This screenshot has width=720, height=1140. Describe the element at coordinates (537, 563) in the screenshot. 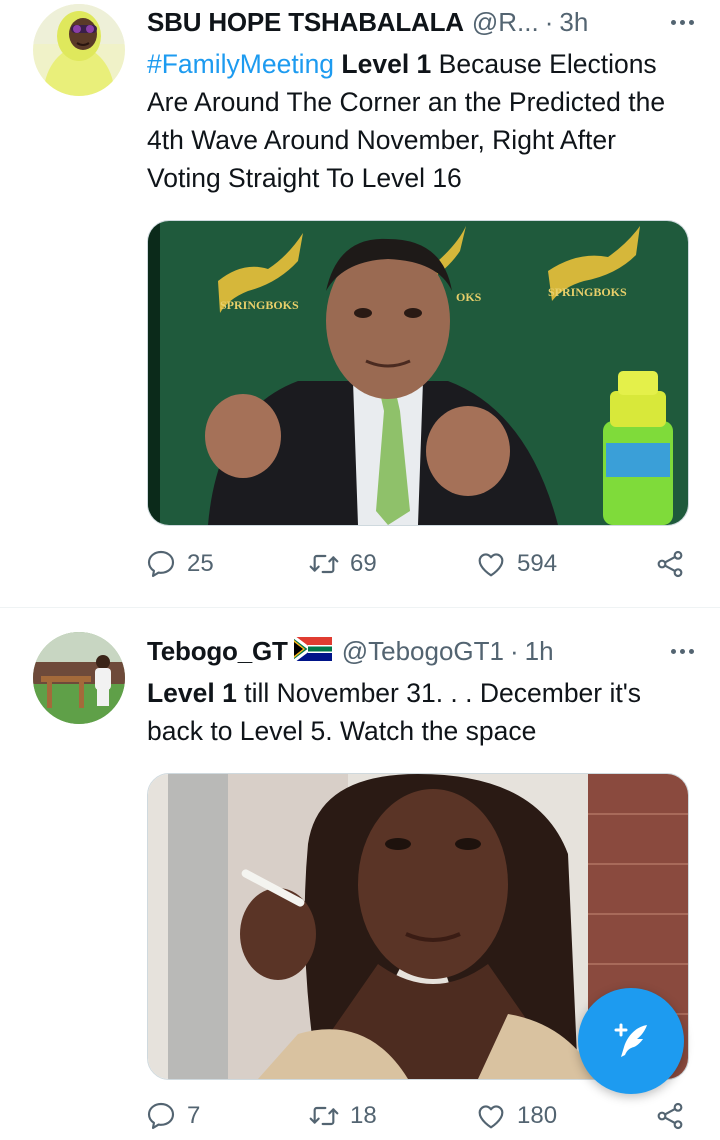

I see `like-count: 594` at that location.